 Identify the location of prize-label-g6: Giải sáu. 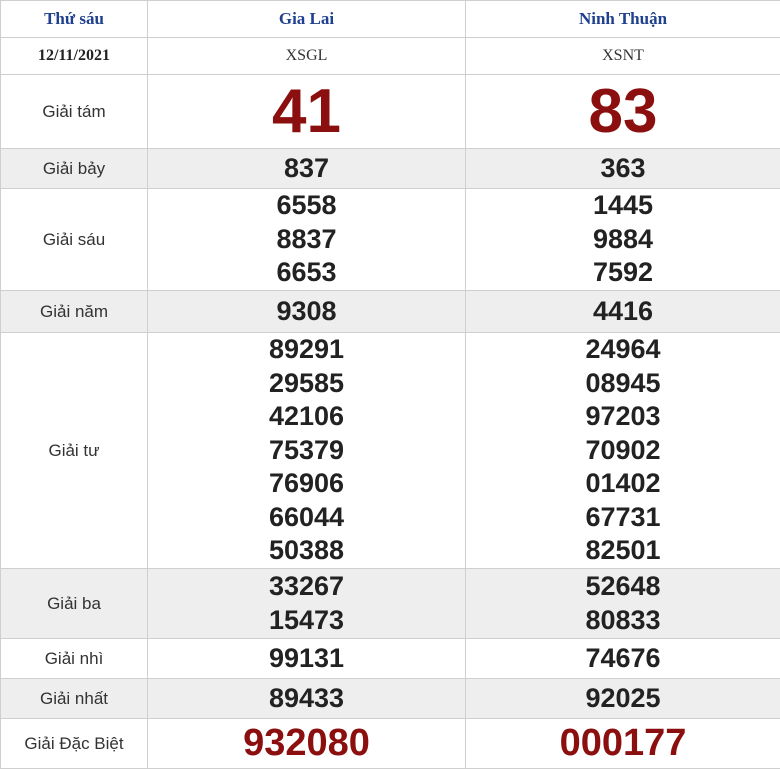
(74, 240).